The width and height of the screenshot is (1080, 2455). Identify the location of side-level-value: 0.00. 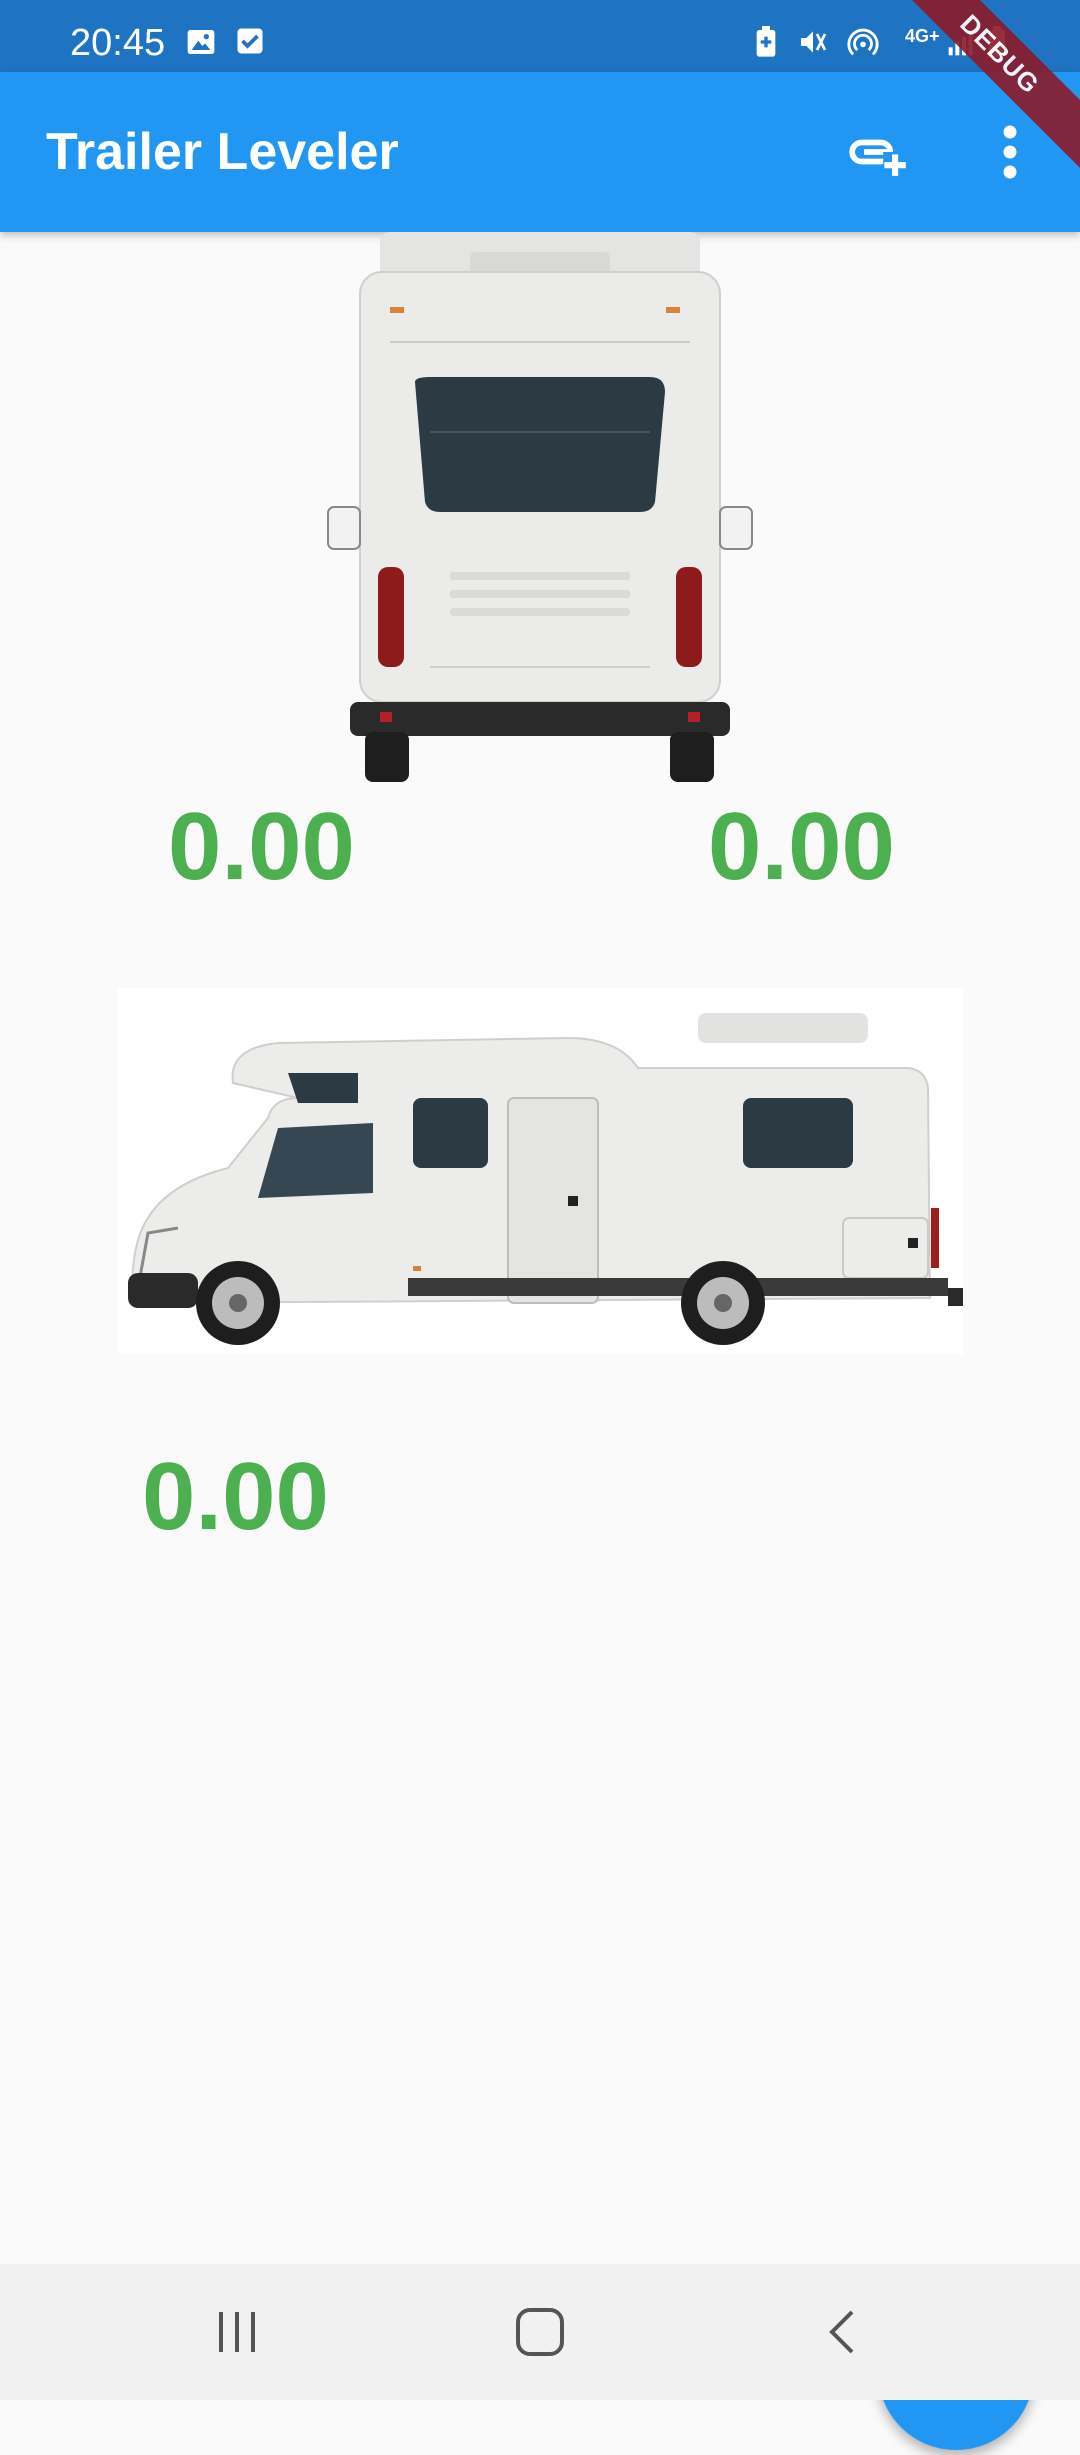
(235, 1496).